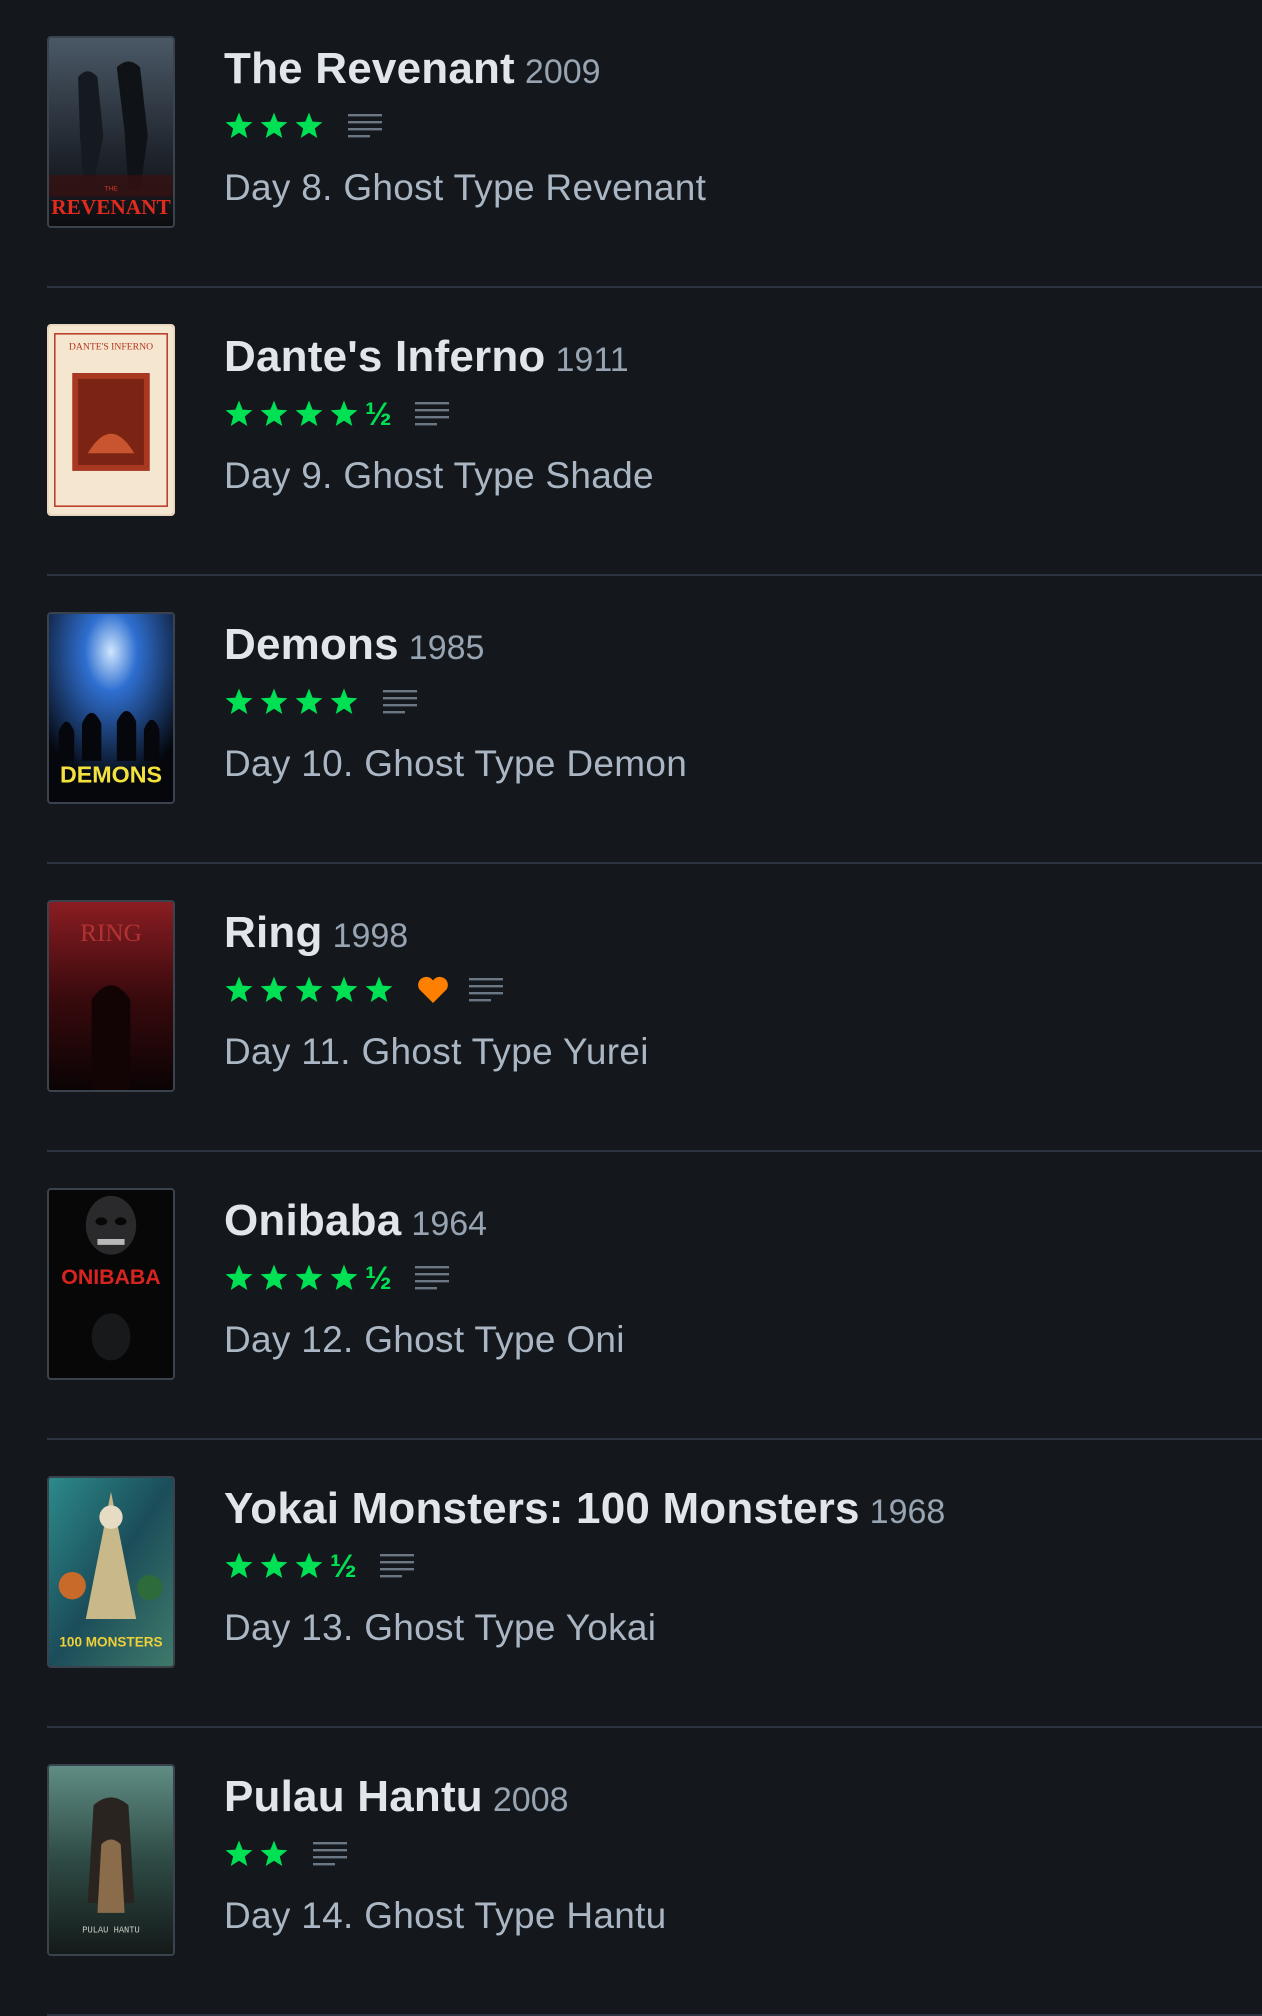 This screenshot has width=1262, height=2016. What do you see at coordinates (111, 774) in the screenshot?
I see `poster-title-text: DEMONS` at bounding box center [111, 774].